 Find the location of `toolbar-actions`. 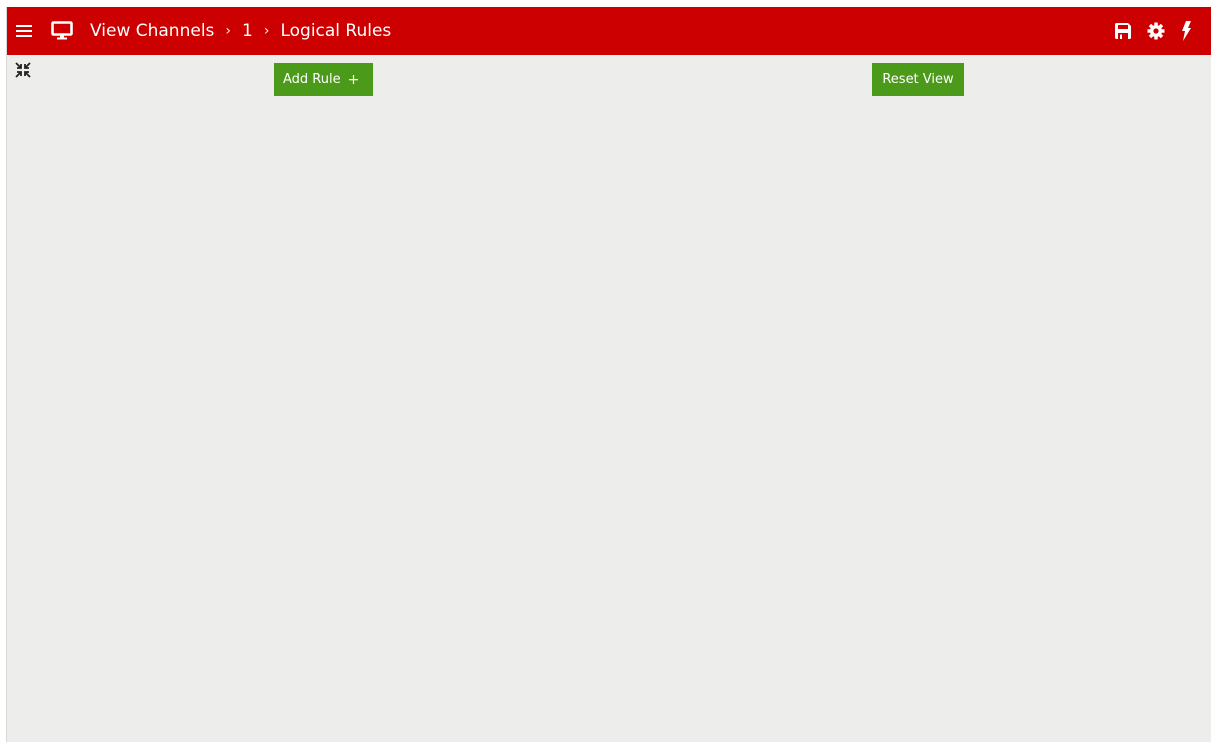

toolbar-actions is located at coordinates (1146, 31).